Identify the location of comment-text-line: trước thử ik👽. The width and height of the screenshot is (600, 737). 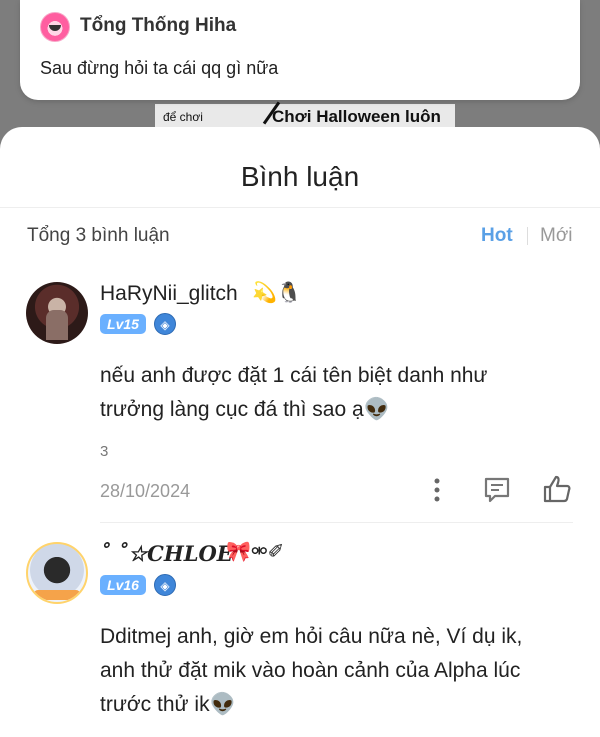
(168, 704).